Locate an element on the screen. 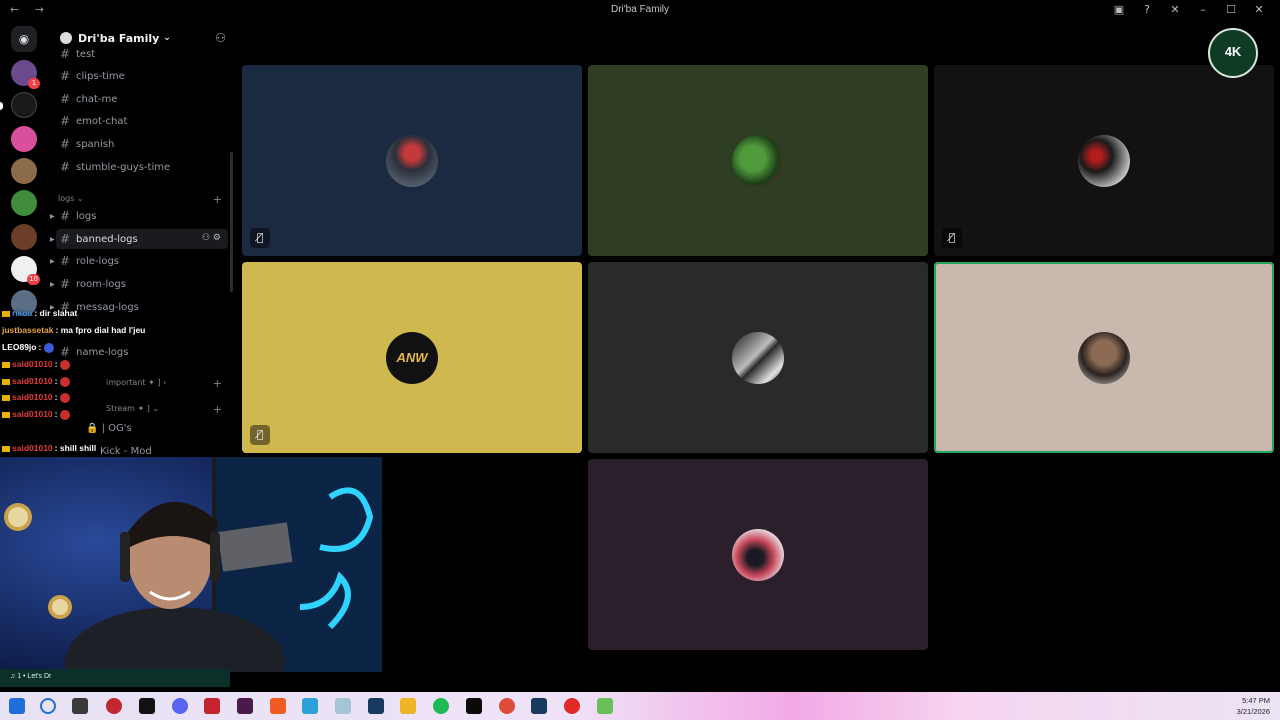 The image size is (1280, 720). close-button: ✕ is located at coordinates (1259, 9).